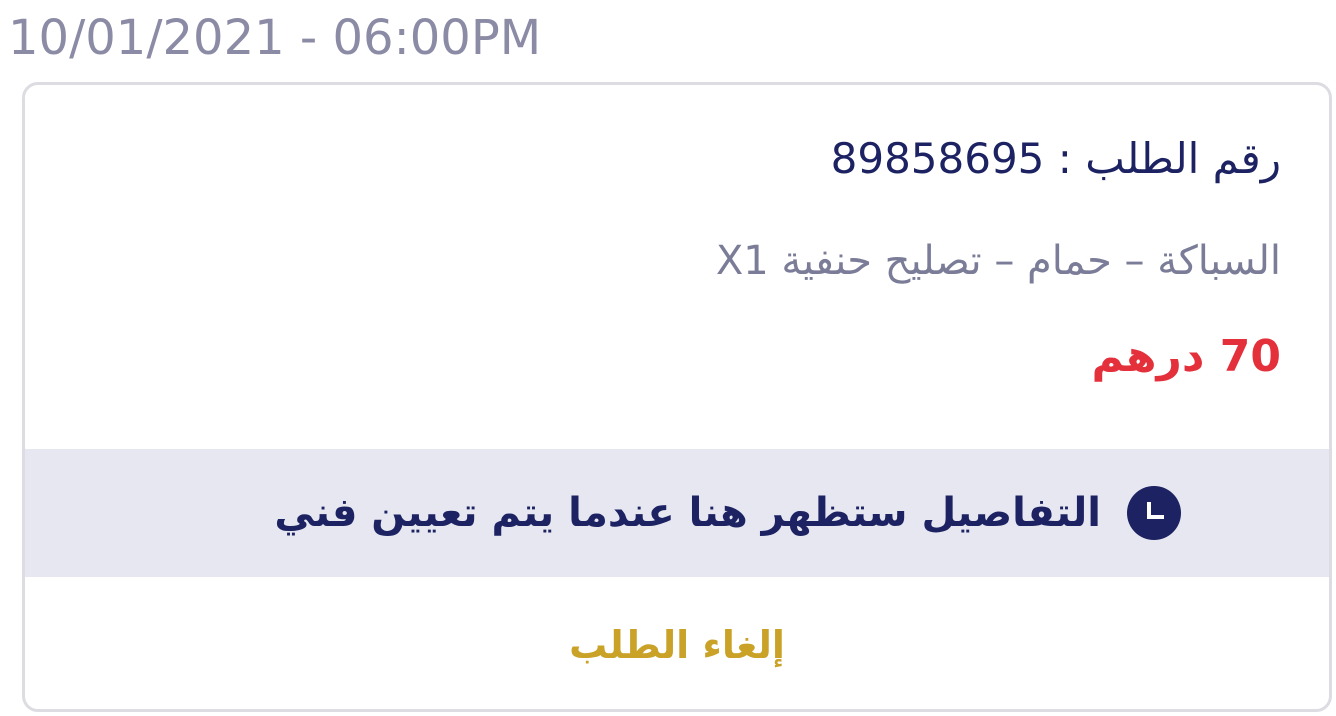 This screenshot has width=1336, height=716. Describe the element at coordinates (687, 513) in the screenshot. I see `technician-pending-text: التفاصيل ستظهر هنا عندما يتم تعيين فني` at that location.